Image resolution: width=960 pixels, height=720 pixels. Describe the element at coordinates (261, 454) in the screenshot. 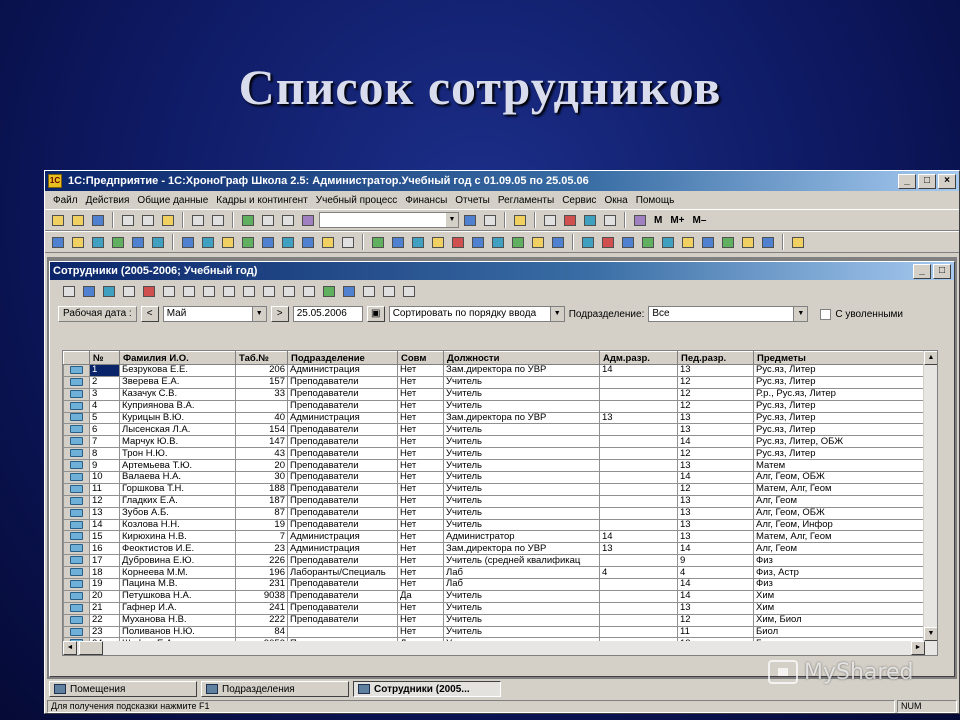

I see `table-cell: 43` at that location.